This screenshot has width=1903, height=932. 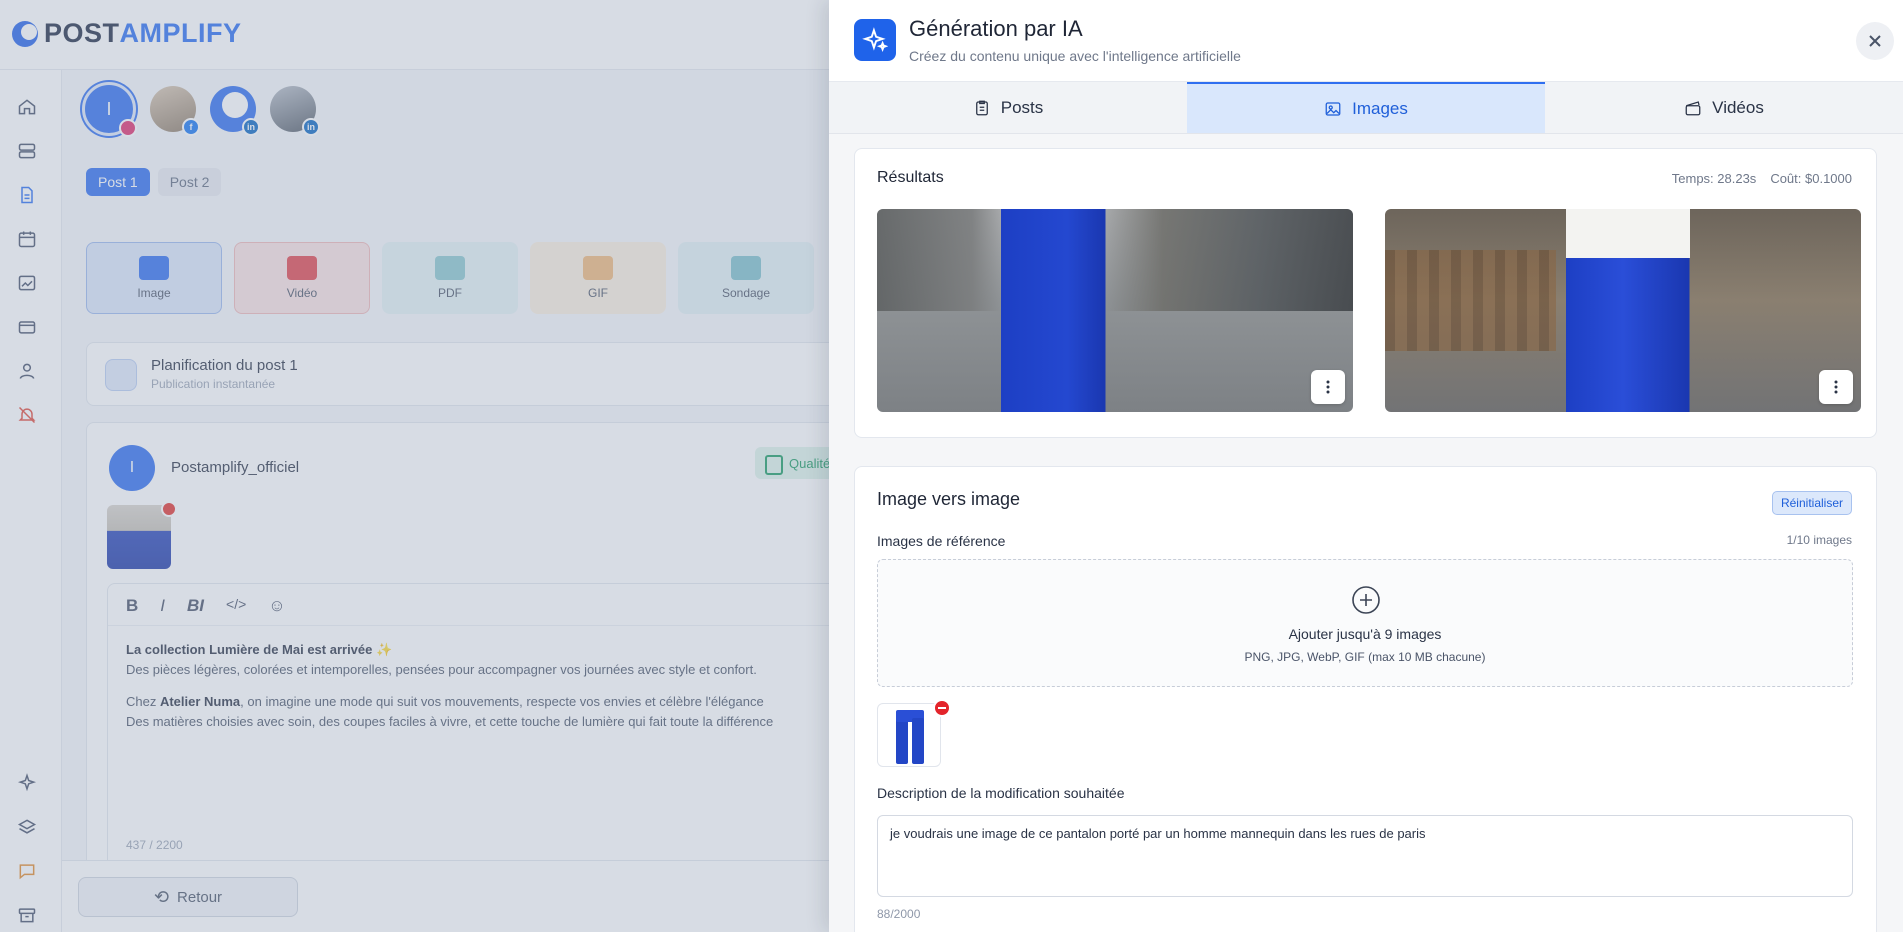 What do you see at coordinates (1365, 634) in the screenshot?
I see `dropzone-text: Ajouter jusqu'à 9 images` at bounding box center [1365, 634].